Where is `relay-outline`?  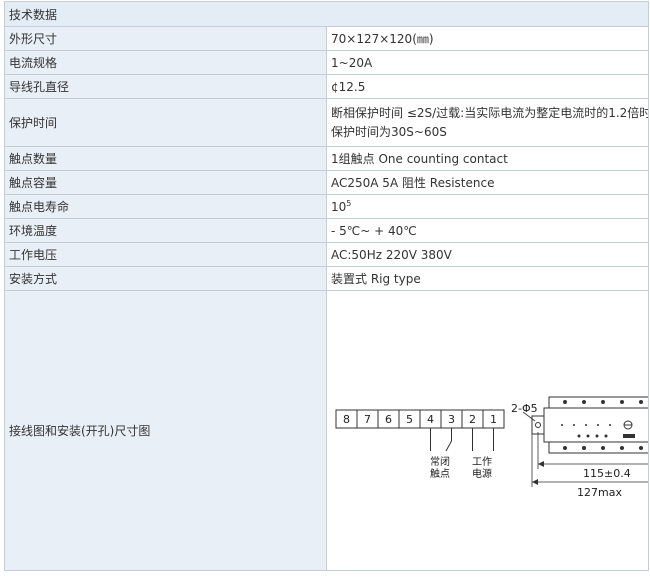
relay-outline is located at coordinates (589, 425).